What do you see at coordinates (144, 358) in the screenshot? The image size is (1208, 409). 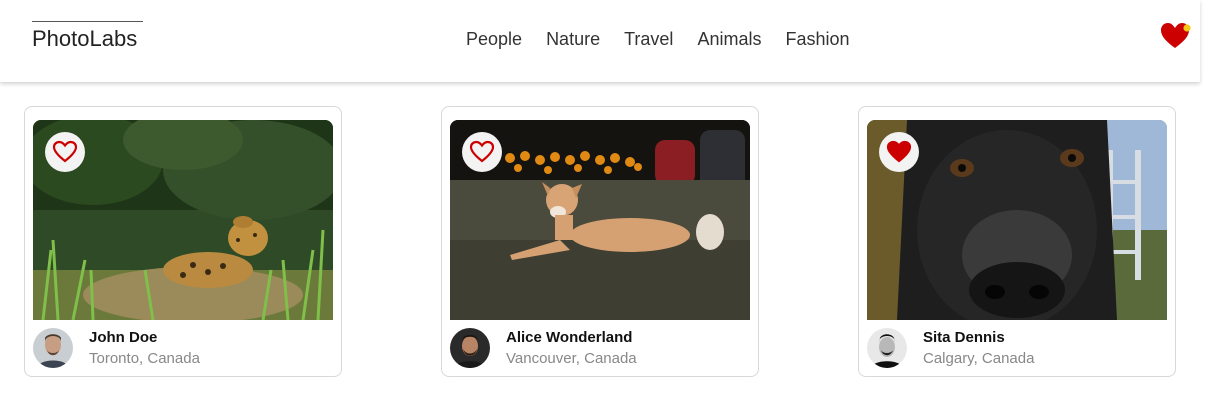 I see `user-location: Toronto, Canada` at bounding box center [144, 358].